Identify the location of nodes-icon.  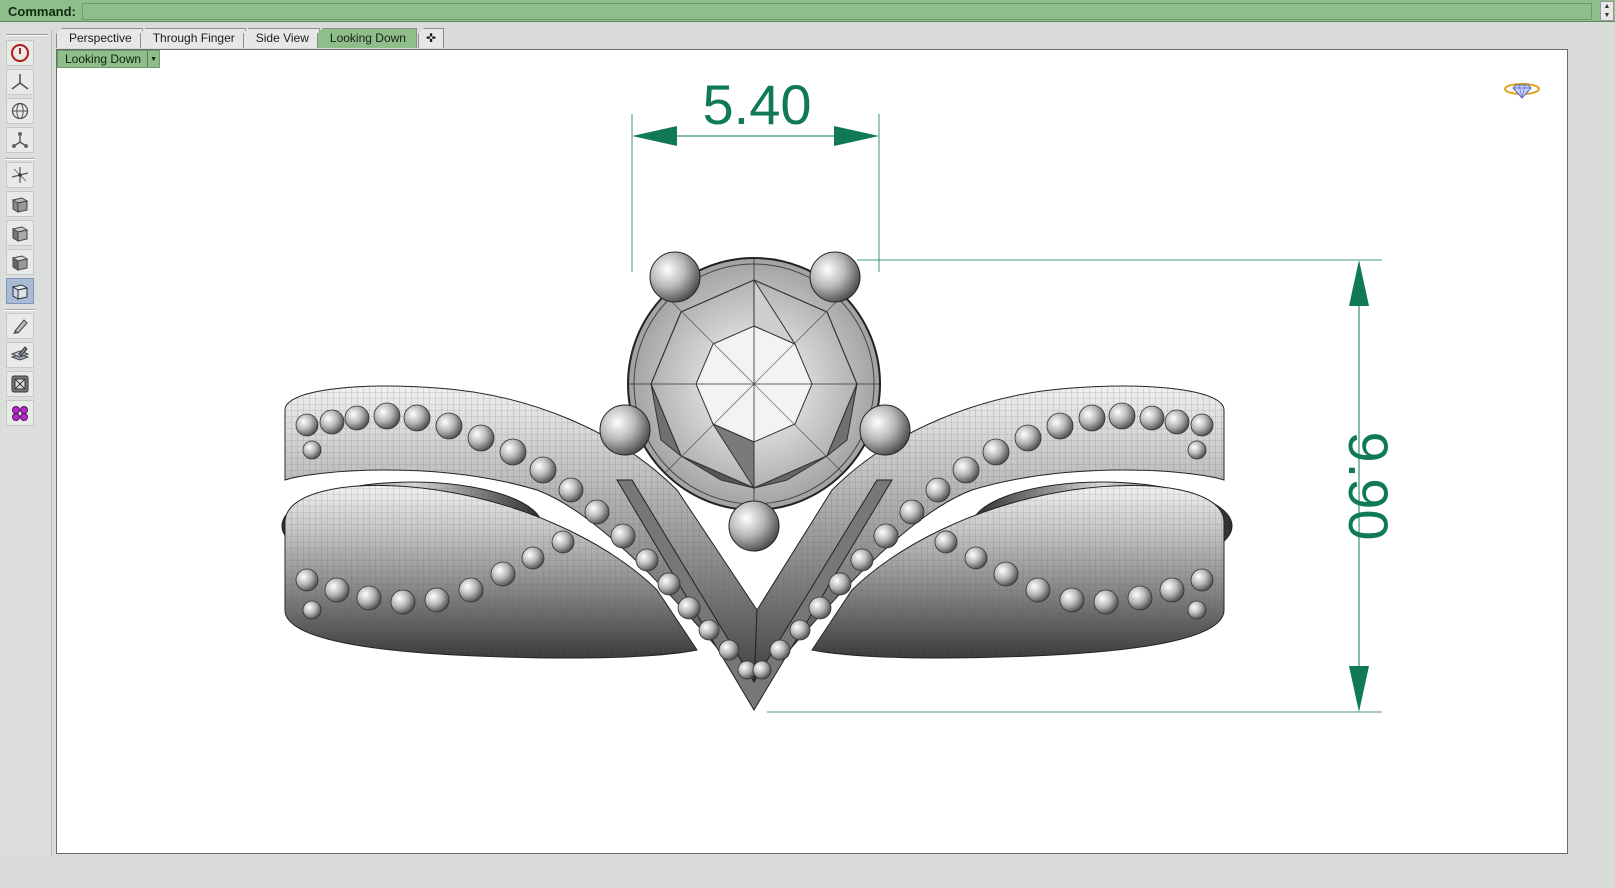
(20, 140).